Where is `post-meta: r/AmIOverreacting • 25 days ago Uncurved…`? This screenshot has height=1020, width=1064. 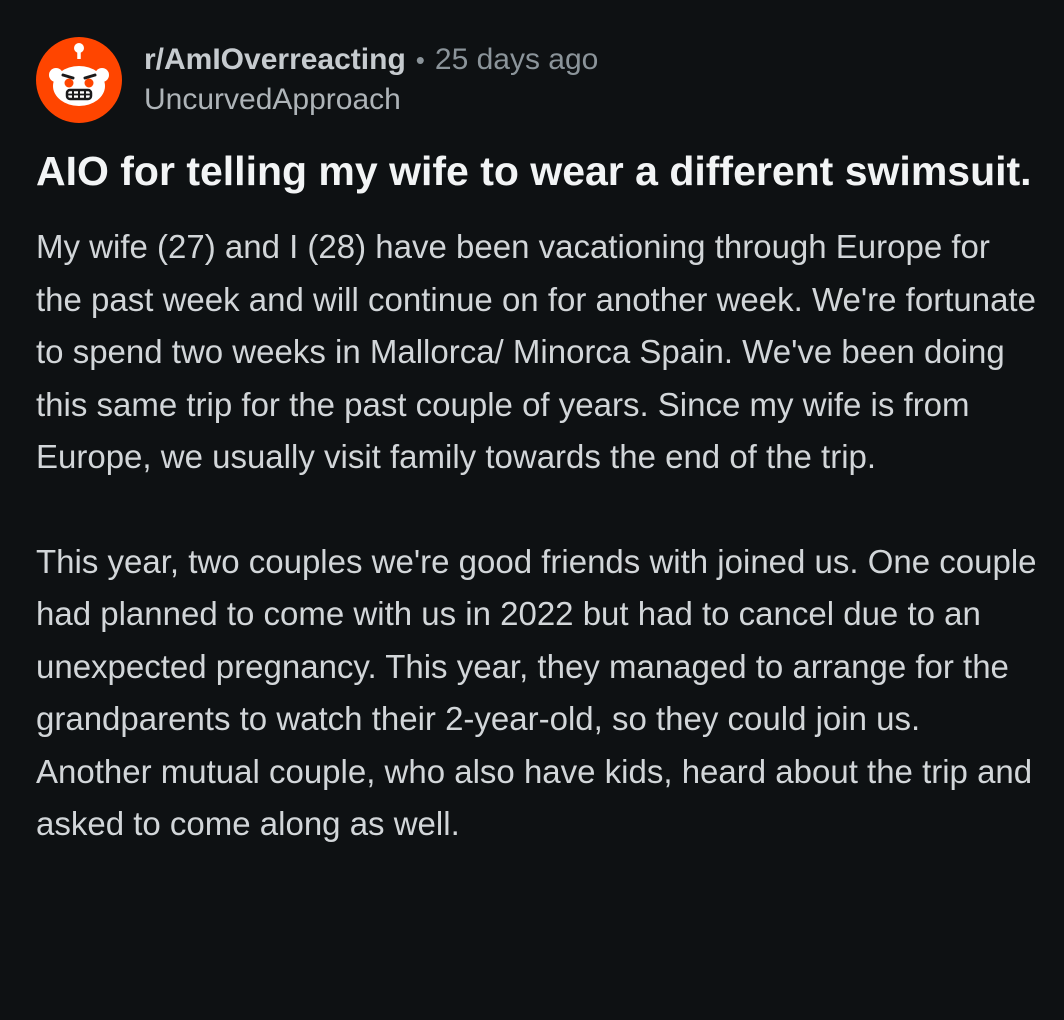 post-meta: r/AmIOverreacting • 25 days ago Uncurved… is located at coordinates (371, 80).